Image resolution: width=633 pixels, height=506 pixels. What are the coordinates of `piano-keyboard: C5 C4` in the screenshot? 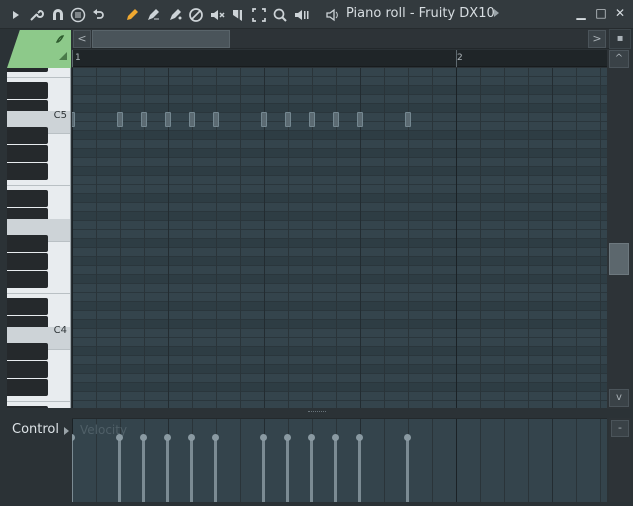 It's located at (39, 238).